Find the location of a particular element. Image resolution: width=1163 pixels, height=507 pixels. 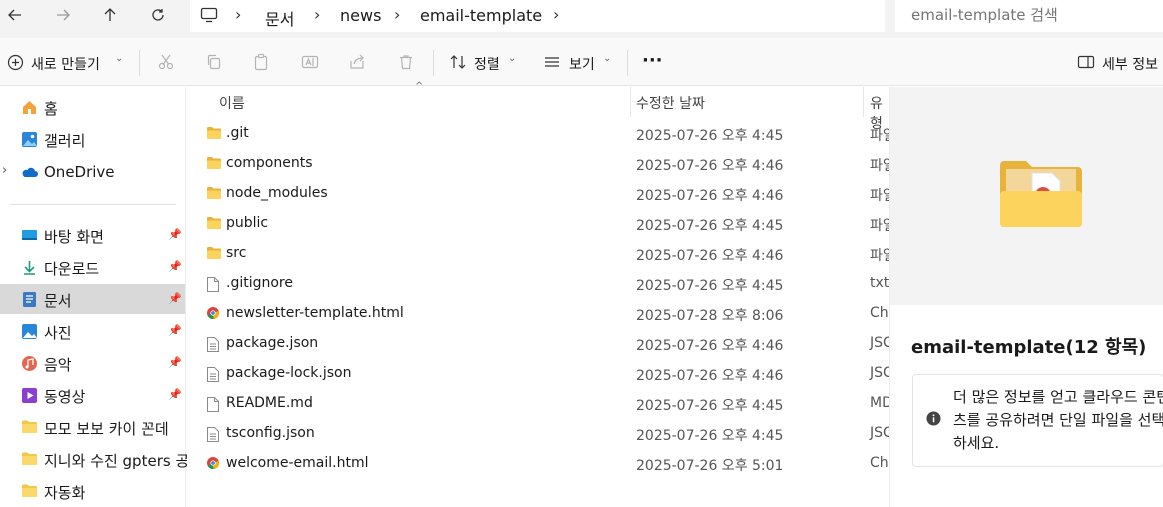

breadcrumb-item-news: news is located at coordinates (360, 15).